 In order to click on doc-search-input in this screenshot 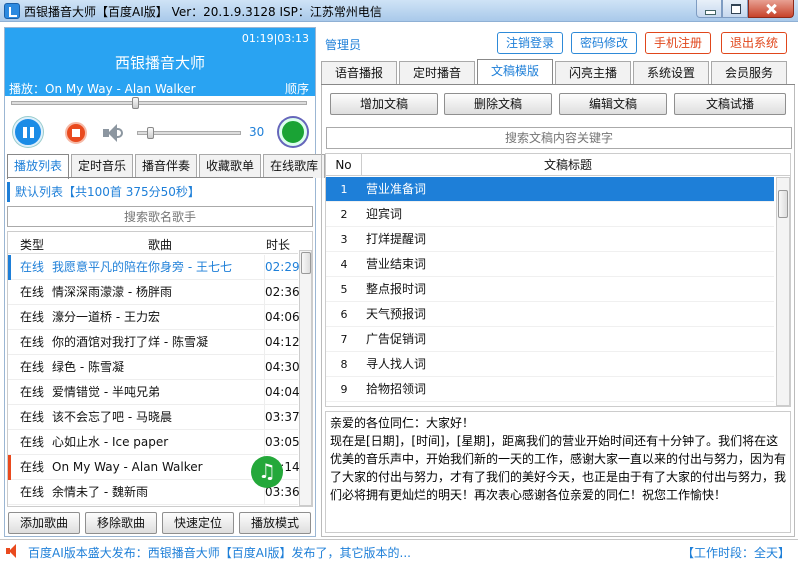, I will do `click(559, 138)`.